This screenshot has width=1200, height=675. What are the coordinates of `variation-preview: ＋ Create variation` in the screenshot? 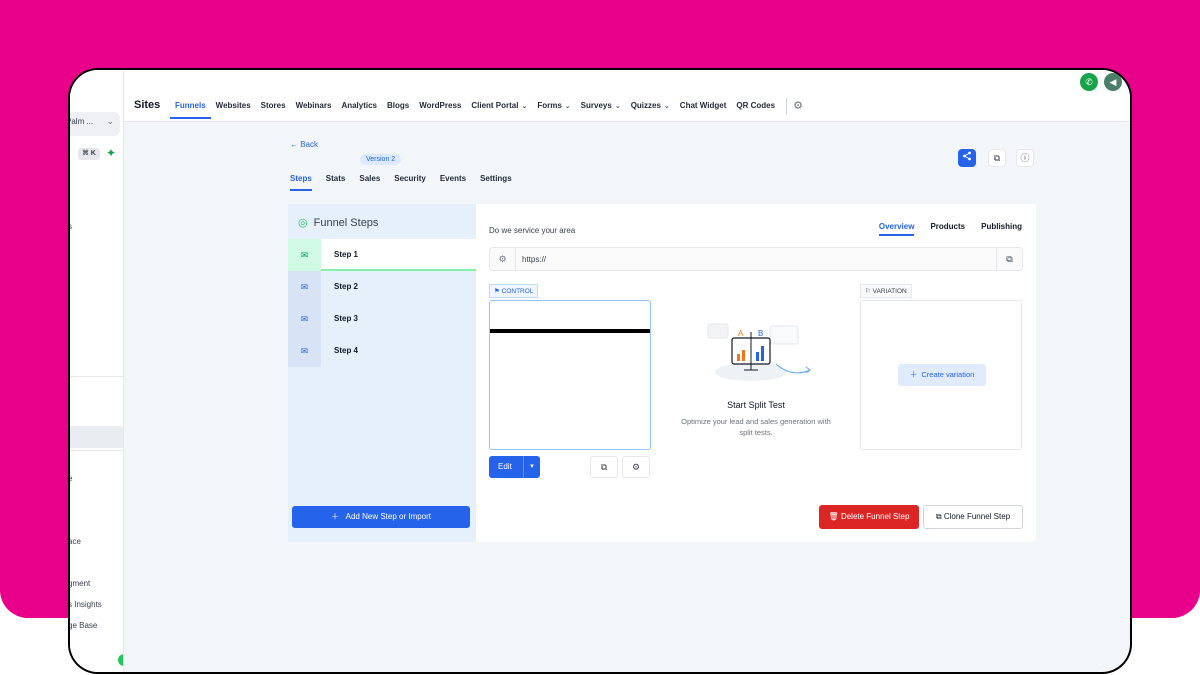 It's located at (941, 375).